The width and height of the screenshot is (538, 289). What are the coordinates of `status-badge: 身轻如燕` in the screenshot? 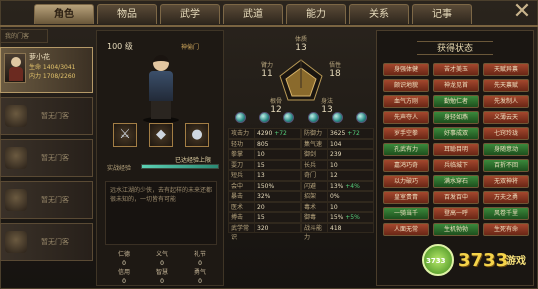 It's located at (456, 117).